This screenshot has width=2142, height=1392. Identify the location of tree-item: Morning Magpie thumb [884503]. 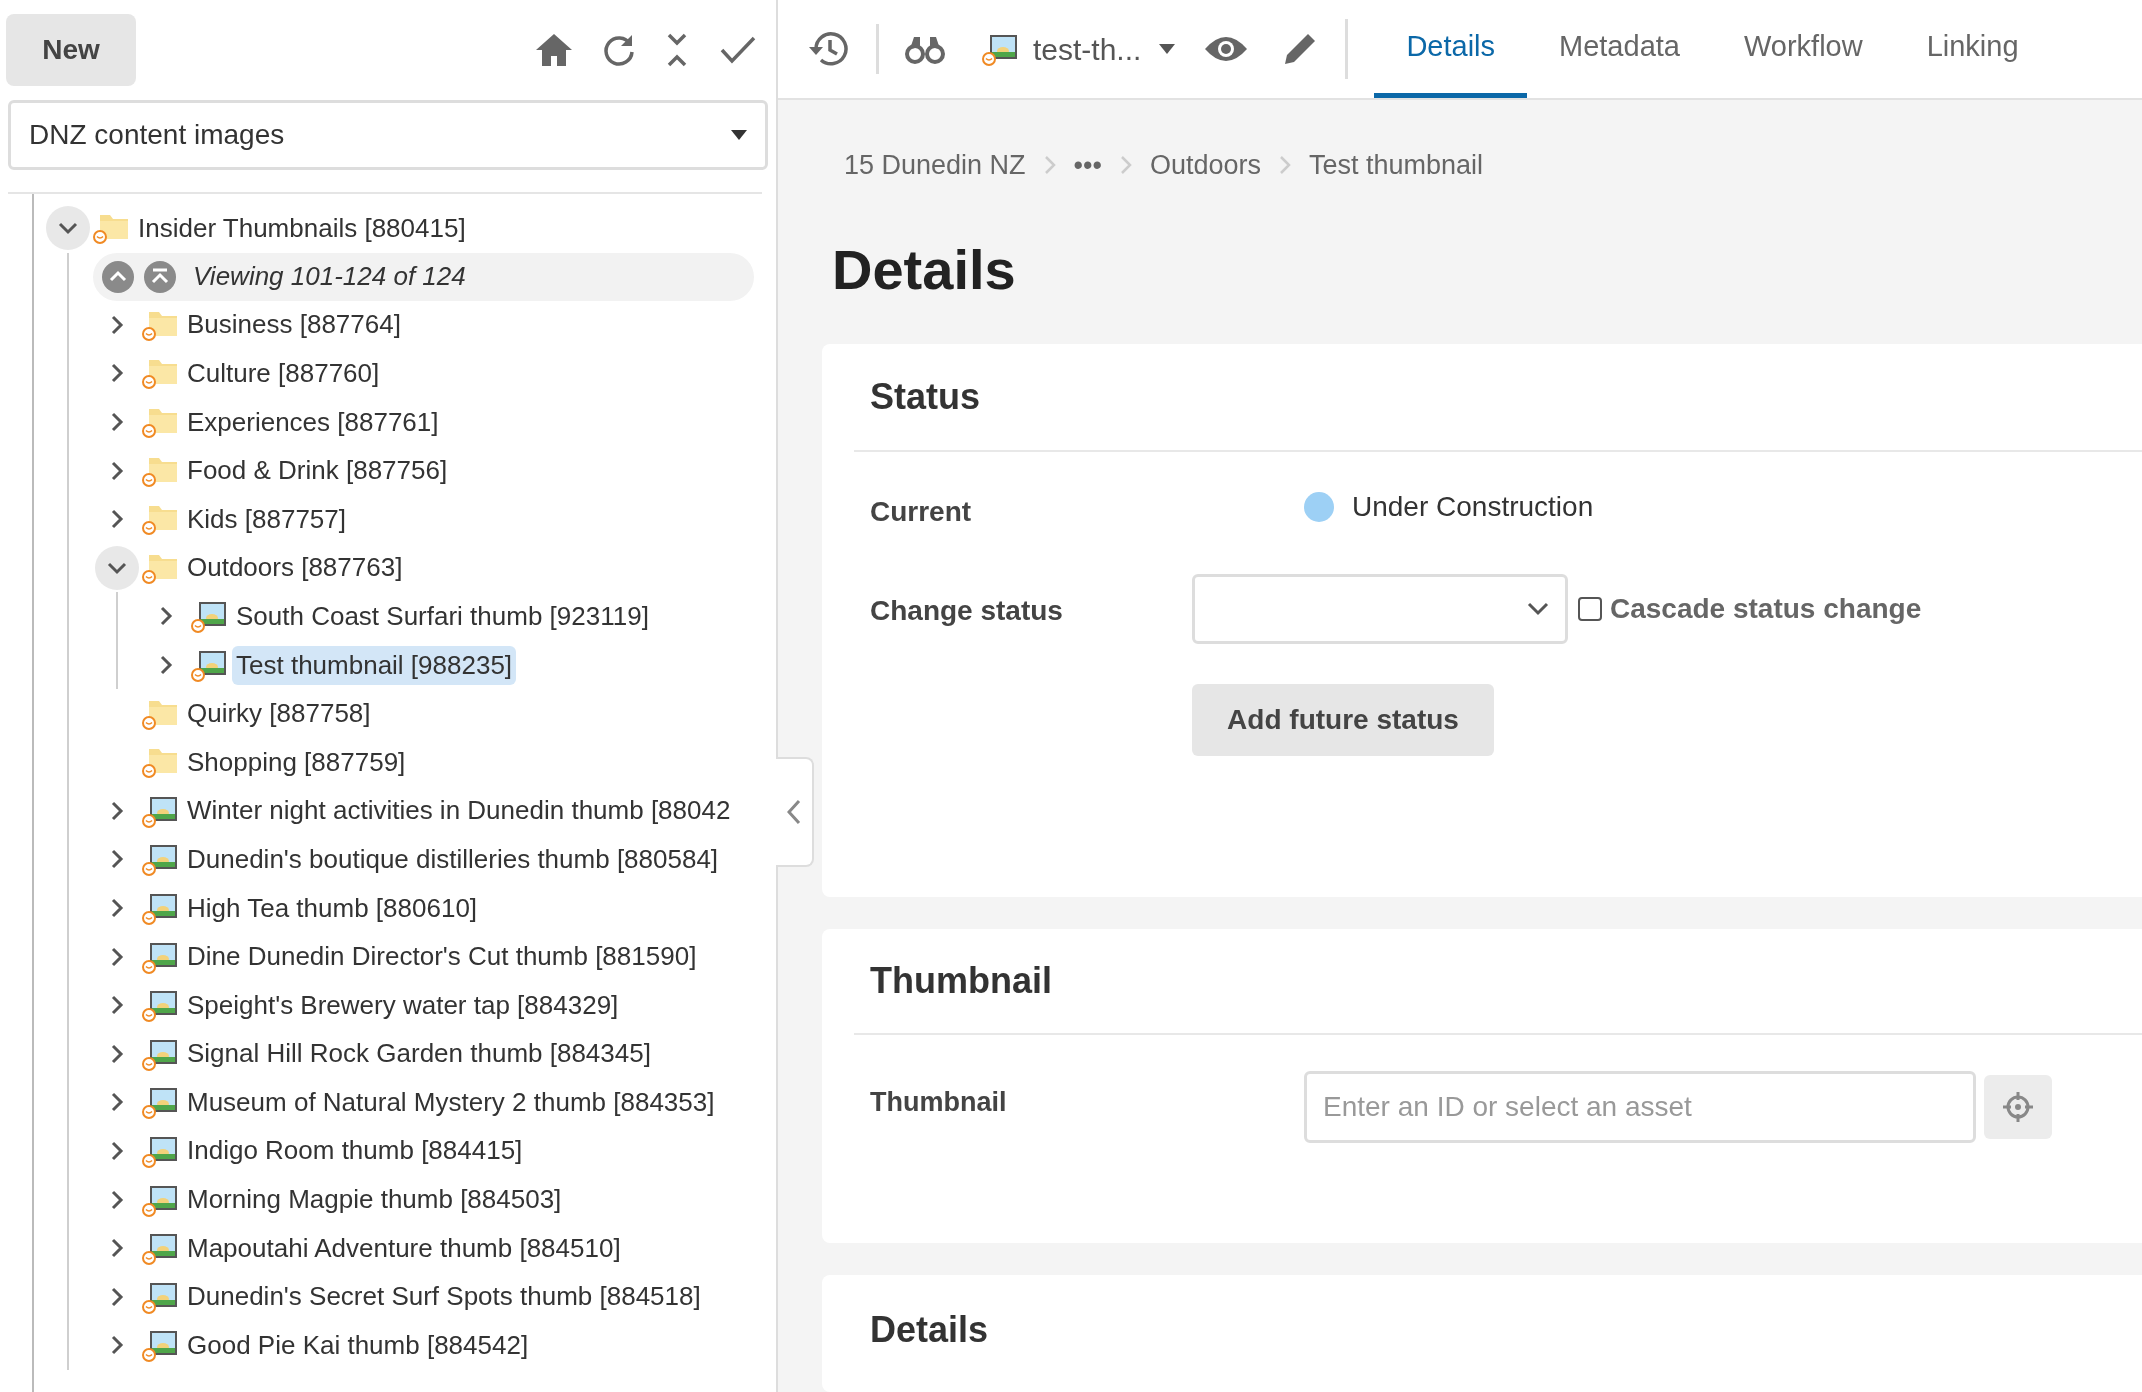
(374, 1200).